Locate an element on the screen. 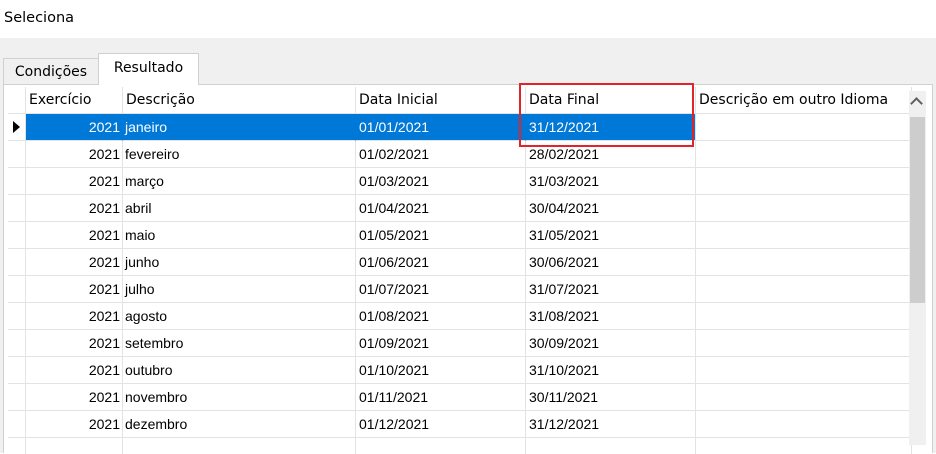 The width and height of the screenshot is (936, 454). cell-descricao: outubro is located at coordinates (239, 370).